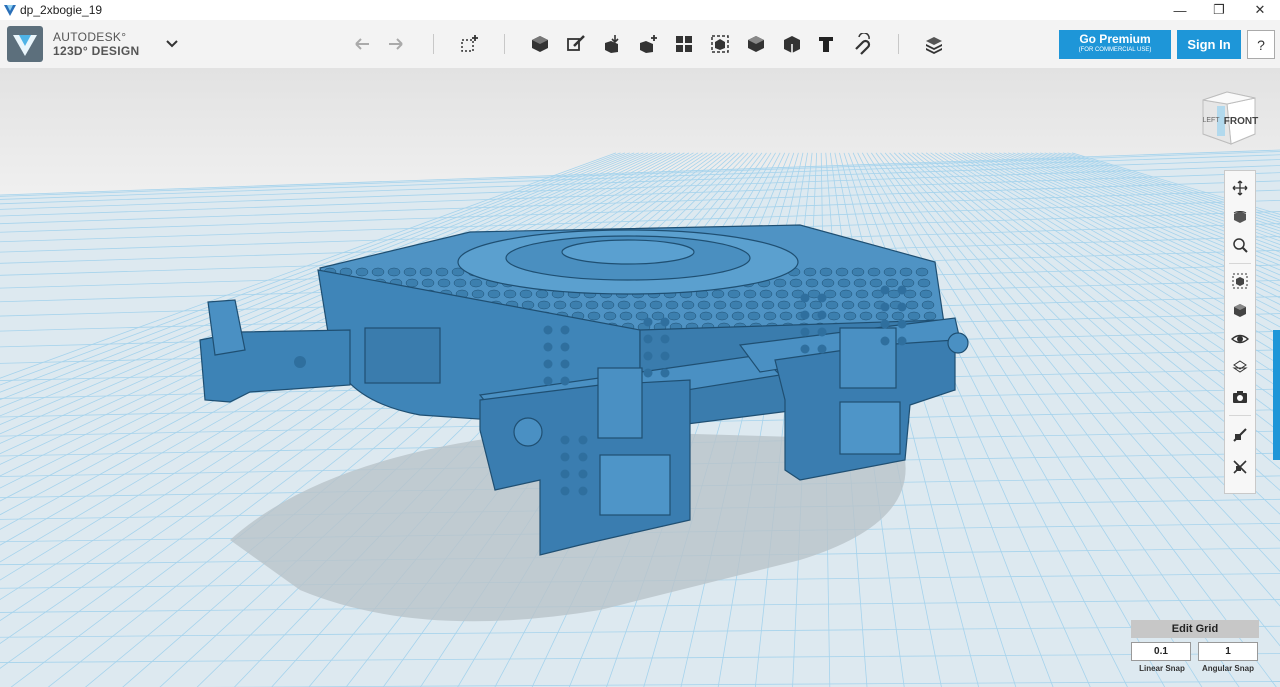 The height and width of the screenshot is (687, 1280). What do you see at coordinates (1162, 668) in the screenshot?
I see `linear-snap-label: Linear Snap` at bounding box center [1162, 668].